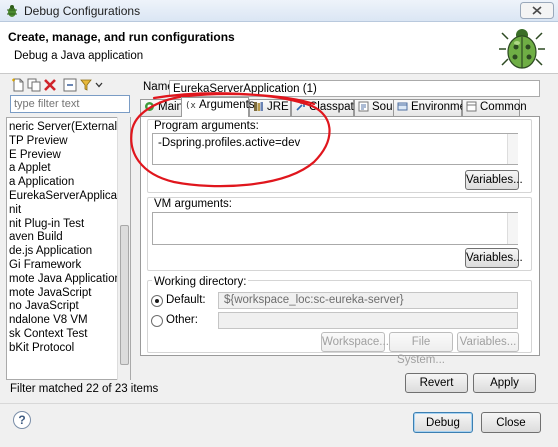 The image size is (558, 447). What do you see at coordinates (186, 300) in the screenshot?
I see `default-radio-label: Default:` at bounding box center [186, 300].